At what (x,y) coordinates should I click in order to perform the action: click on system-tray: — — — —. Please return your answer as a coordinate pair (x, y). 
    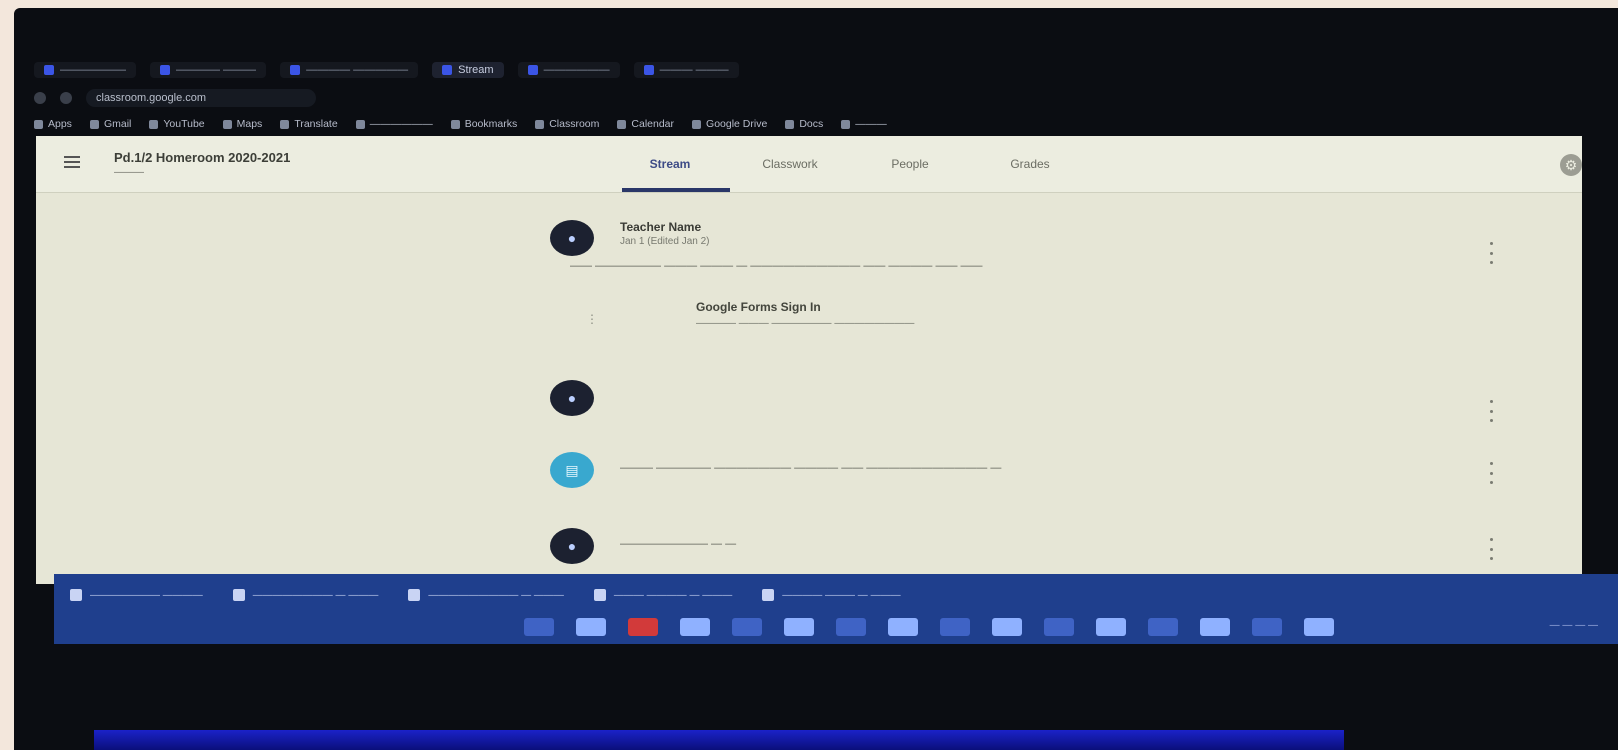
    Looking at the image, I should click on (1574, 625).